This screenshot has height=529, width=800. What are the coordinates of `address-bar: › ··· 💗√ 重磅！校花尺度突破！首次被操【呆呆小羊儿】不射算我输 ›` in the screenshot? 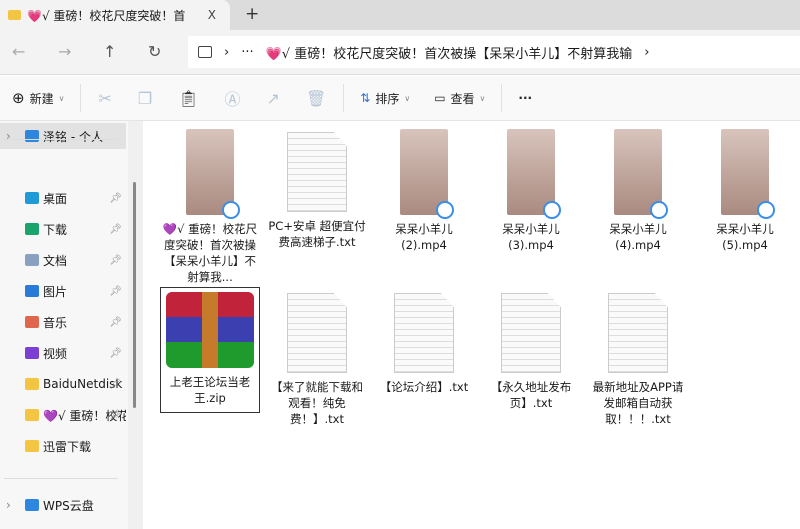 It's located at (494, 52).